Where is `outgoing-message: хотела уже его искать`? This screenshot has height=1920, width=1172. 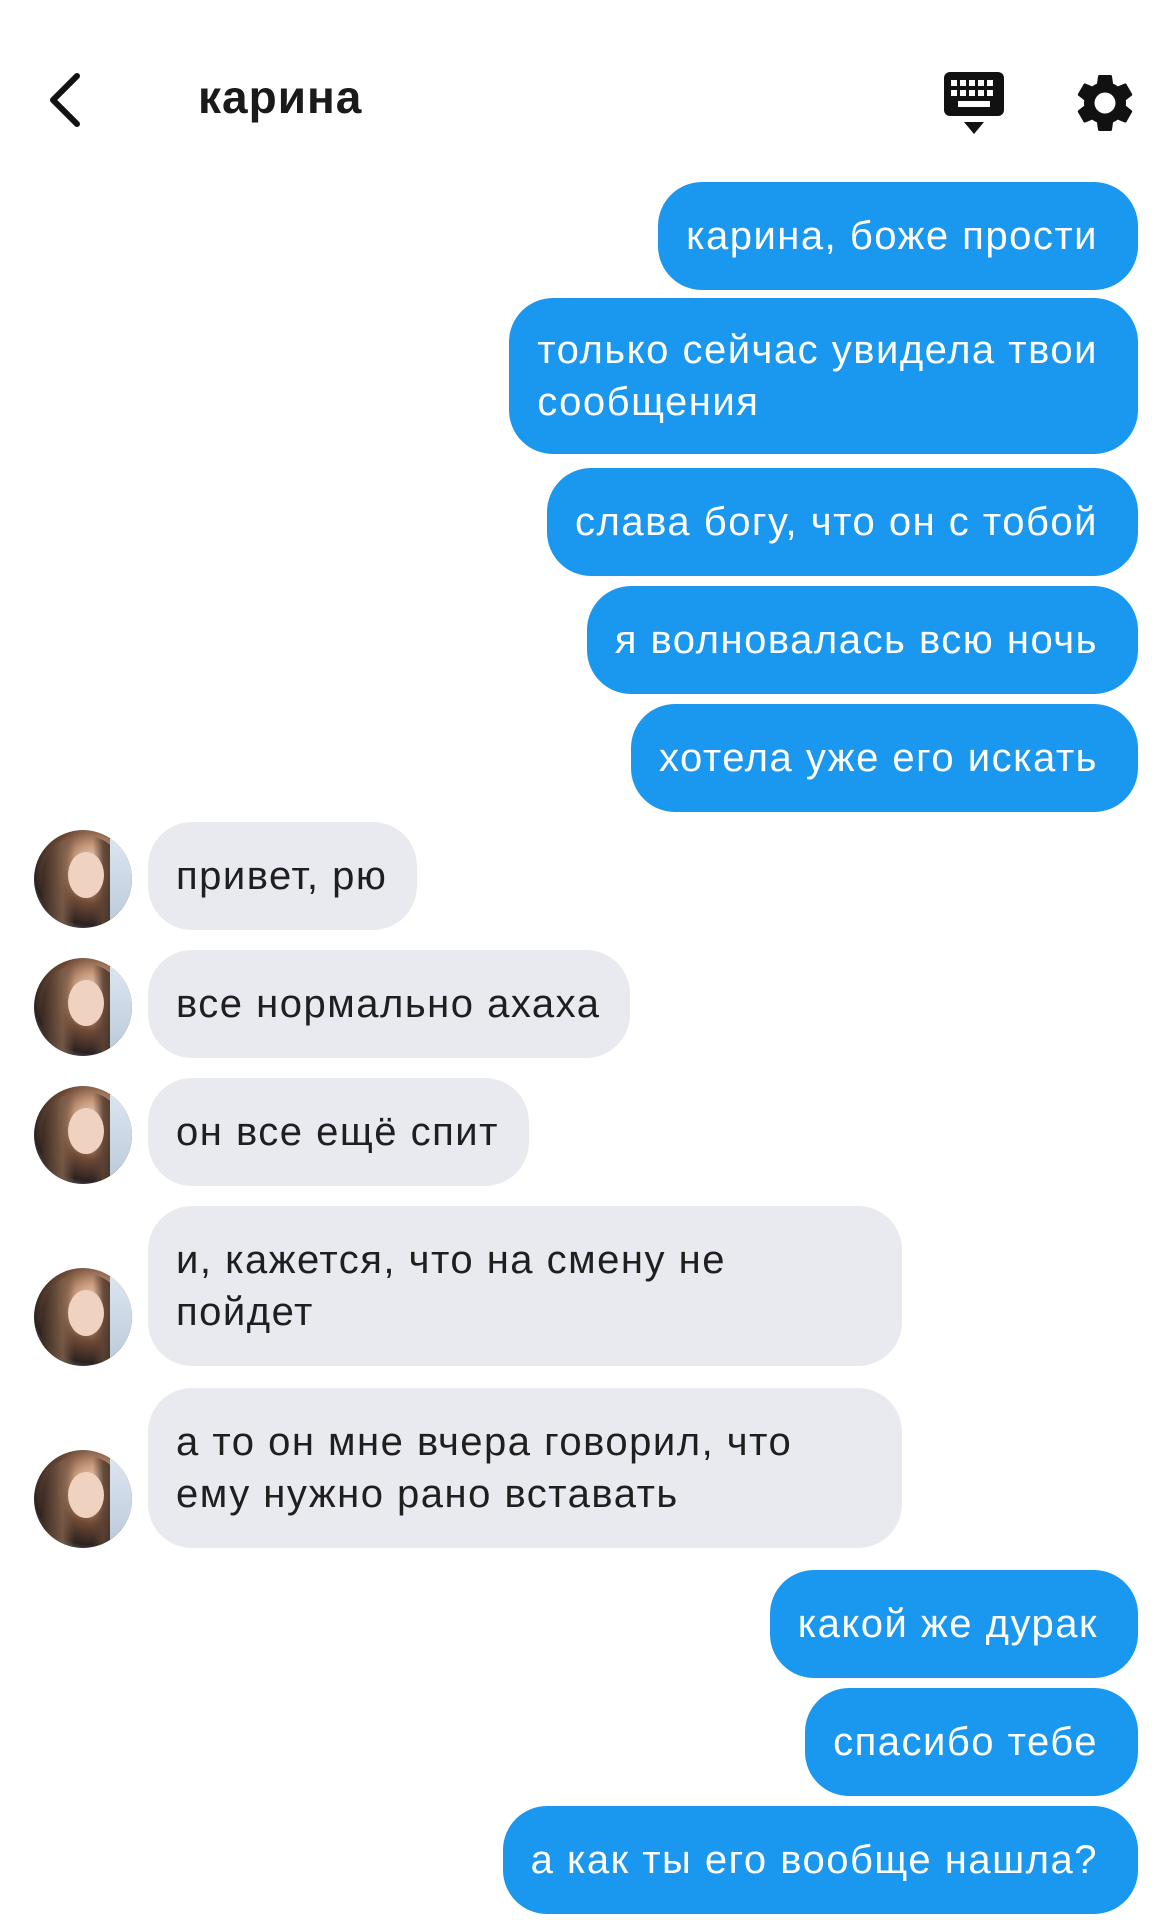
outgoing-message: хотела уже его искать is located at coordinates (884, 758).